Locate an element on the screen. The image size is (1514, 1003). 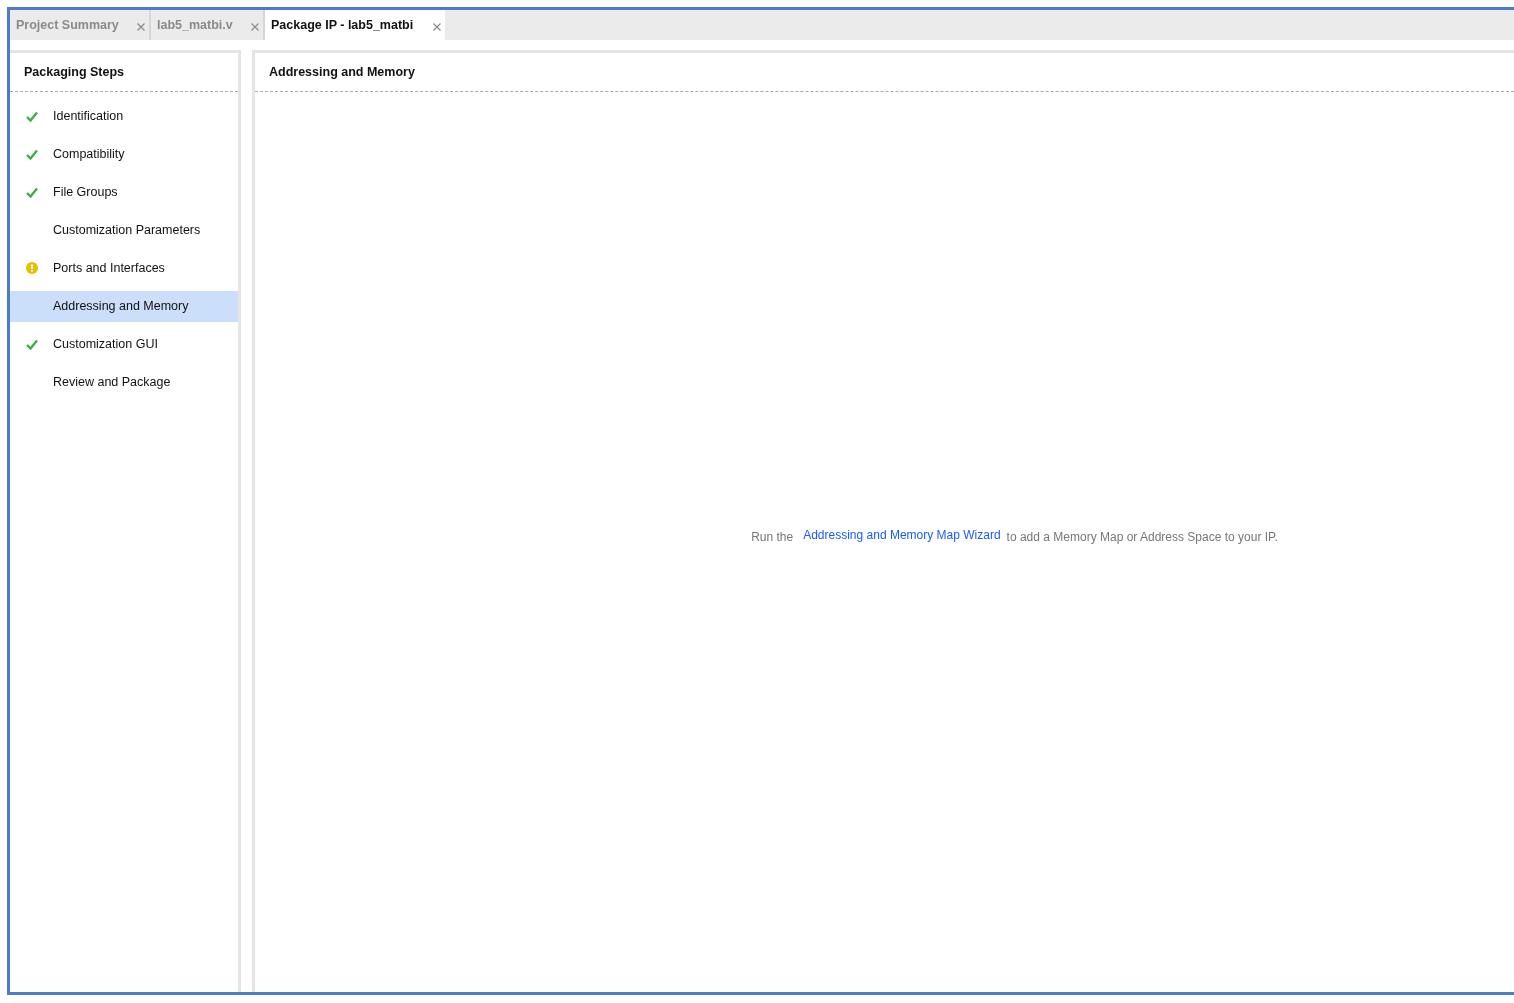
step-item: Customization Parameters is located at coordinates (124, 230).